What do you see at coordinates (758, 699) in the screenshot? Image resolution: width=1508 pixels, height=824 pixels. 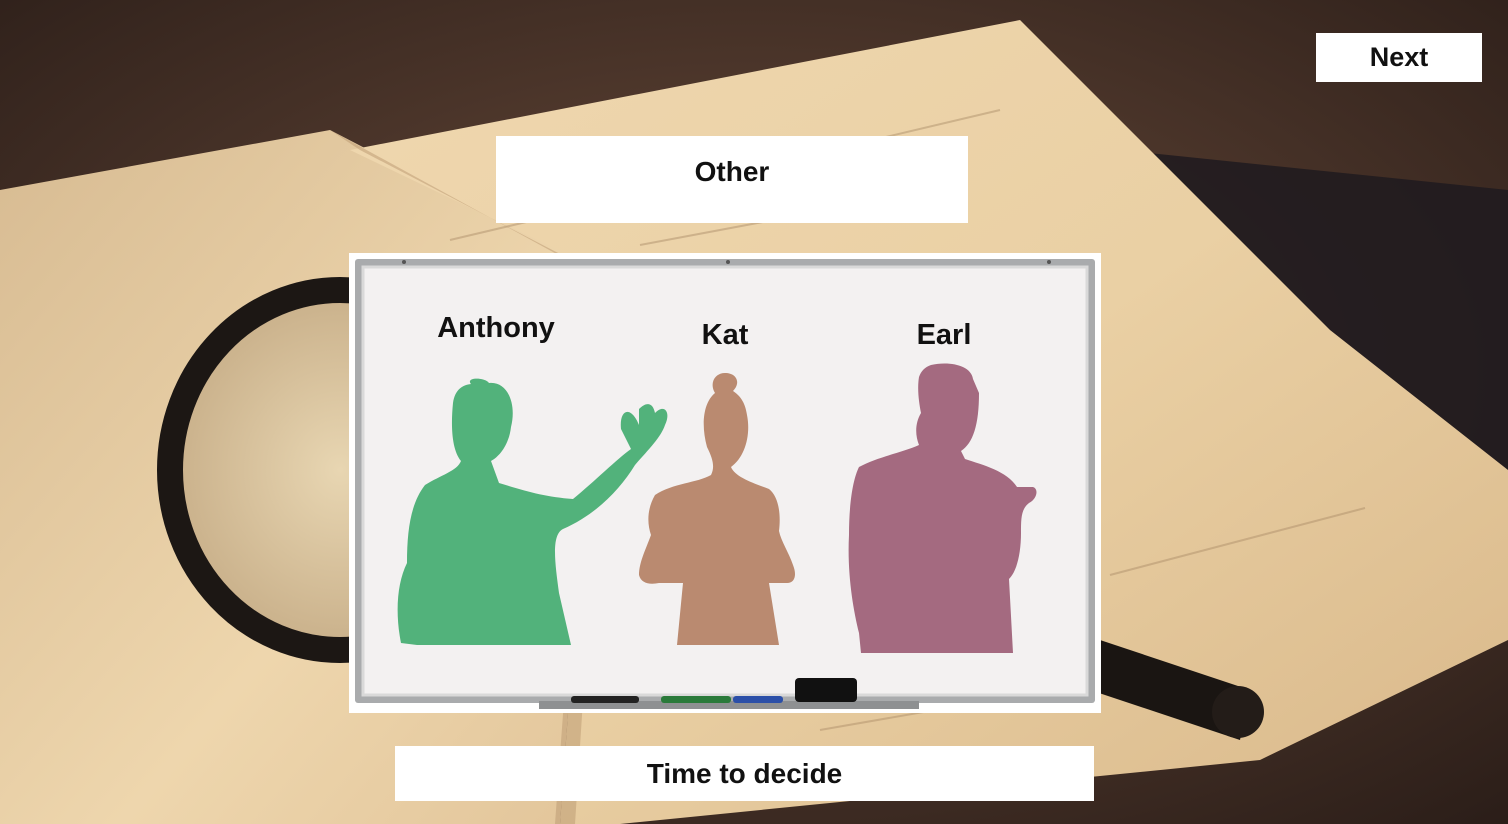 I see `blue-marker` at bounding box center [758, 699].